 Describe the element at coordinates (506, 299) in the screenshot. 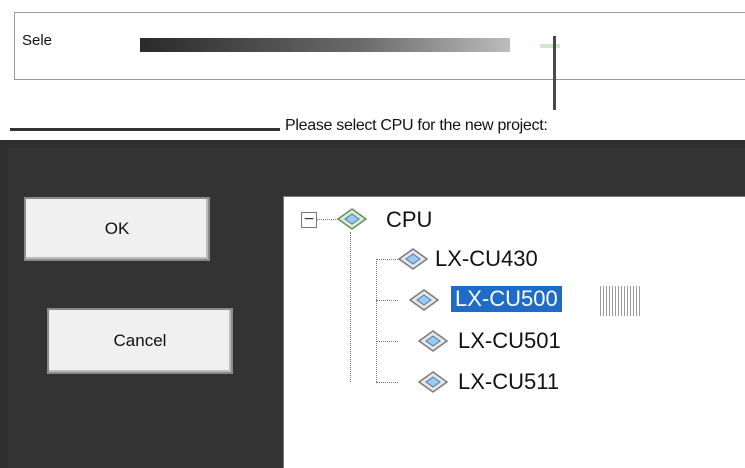

I see `tree-item-lx-cu500: LX-CU500` at that location.